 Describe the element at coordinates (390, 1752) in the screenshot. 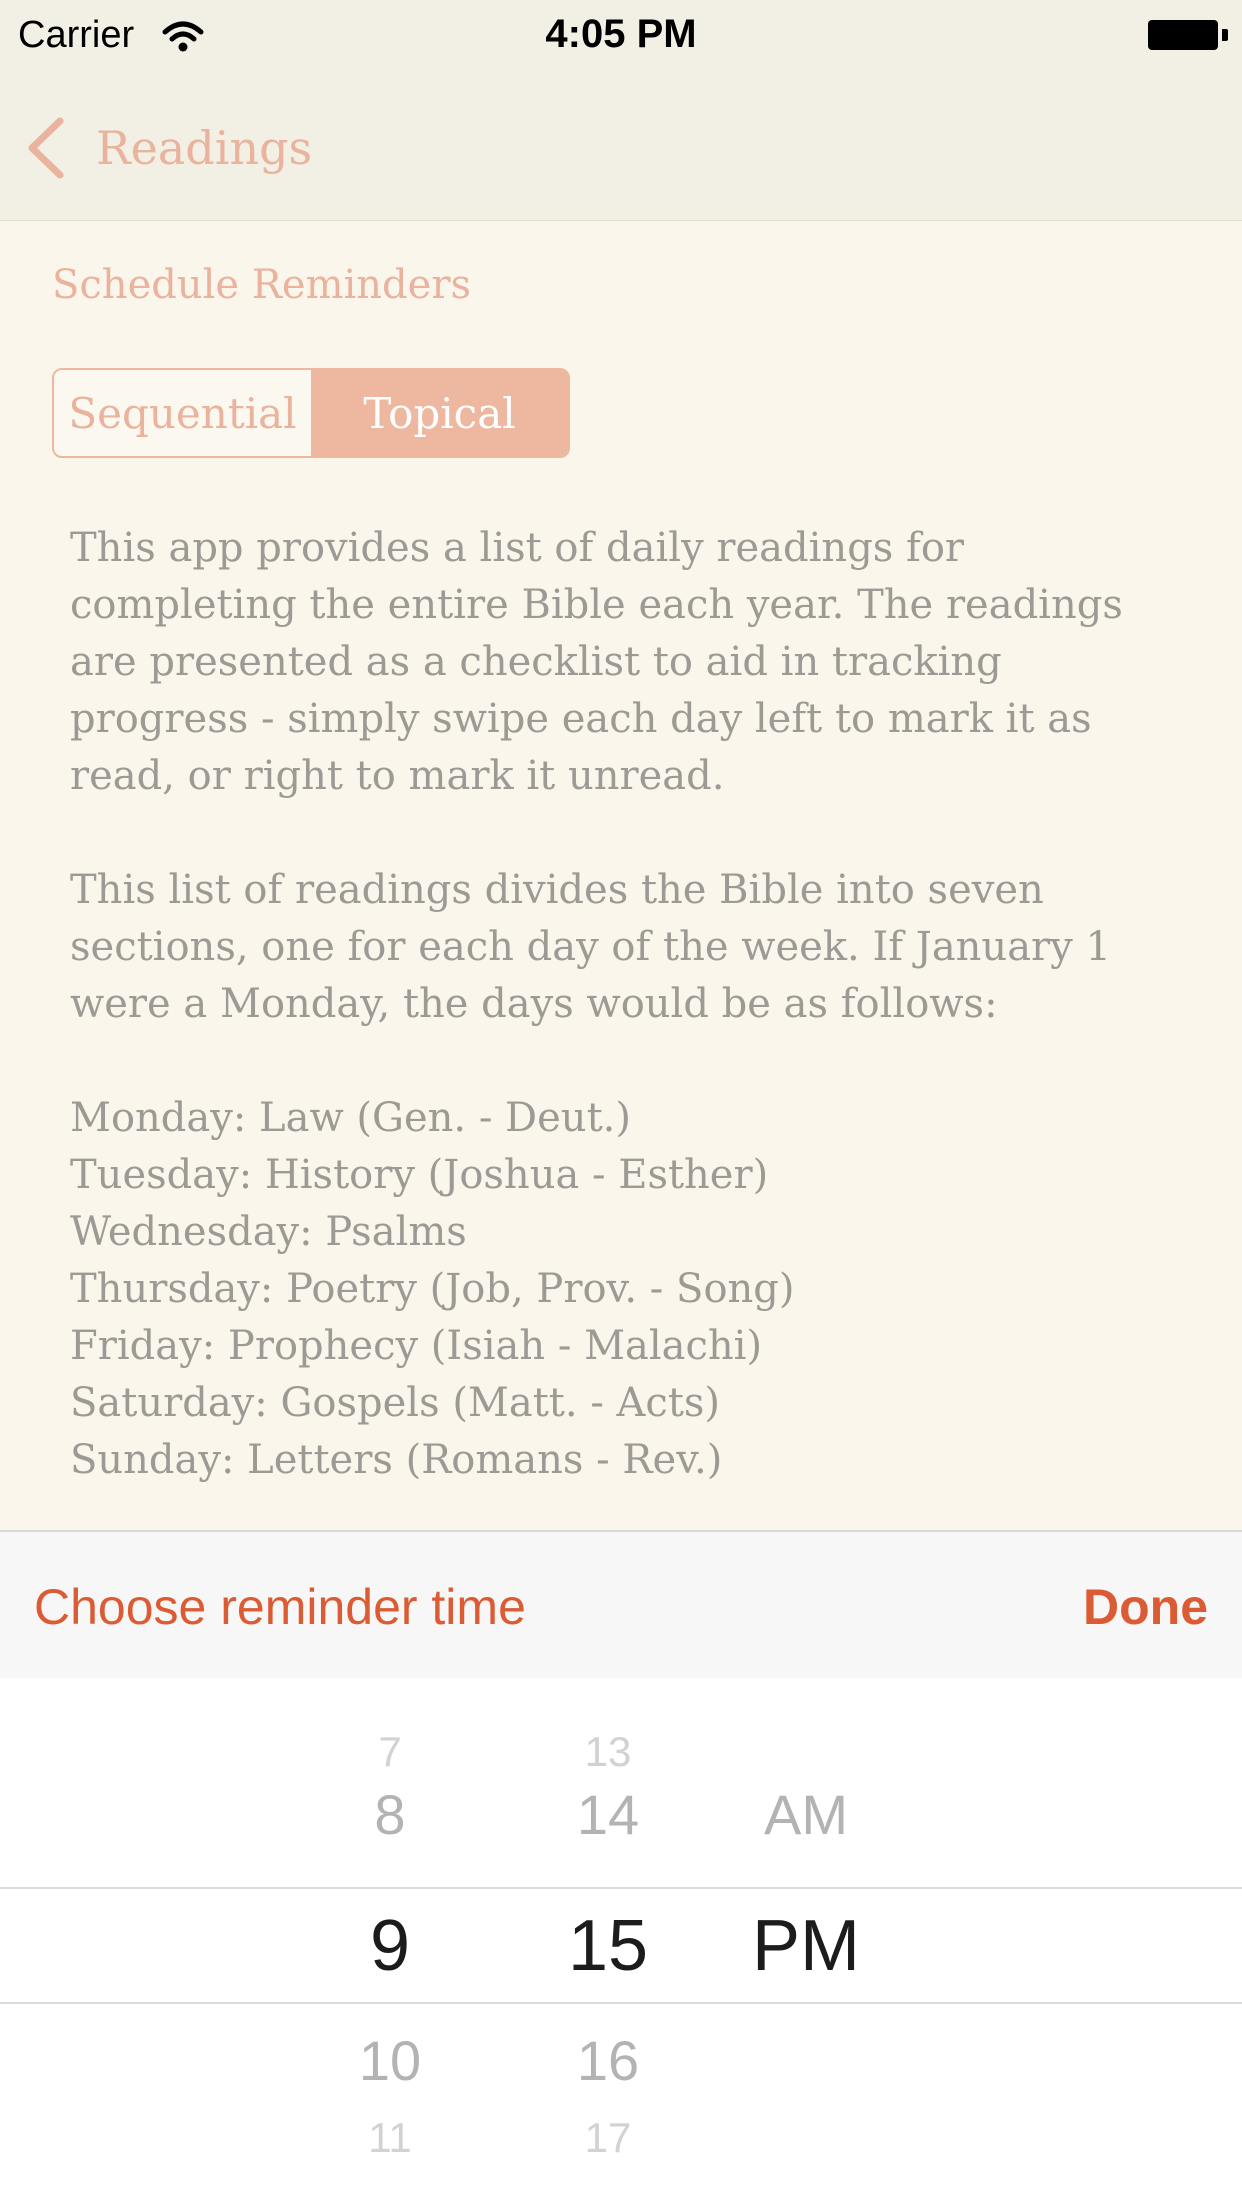

I see `hour-option: 7` at that location.